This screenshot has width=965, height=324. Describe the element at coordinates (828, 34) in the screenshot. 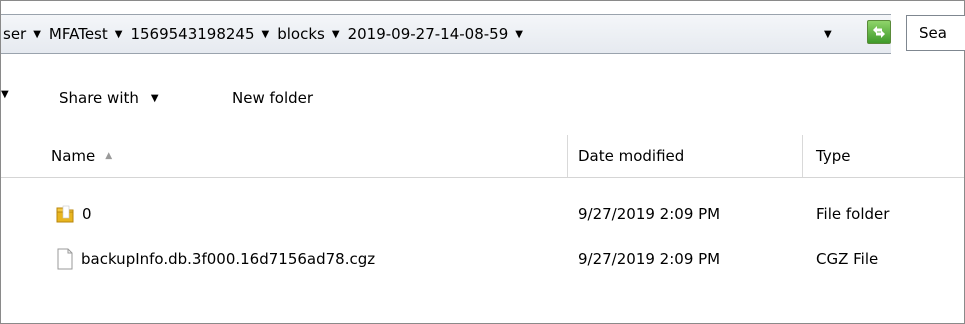

I see `address-dropdown-icon: ▼` at that location.